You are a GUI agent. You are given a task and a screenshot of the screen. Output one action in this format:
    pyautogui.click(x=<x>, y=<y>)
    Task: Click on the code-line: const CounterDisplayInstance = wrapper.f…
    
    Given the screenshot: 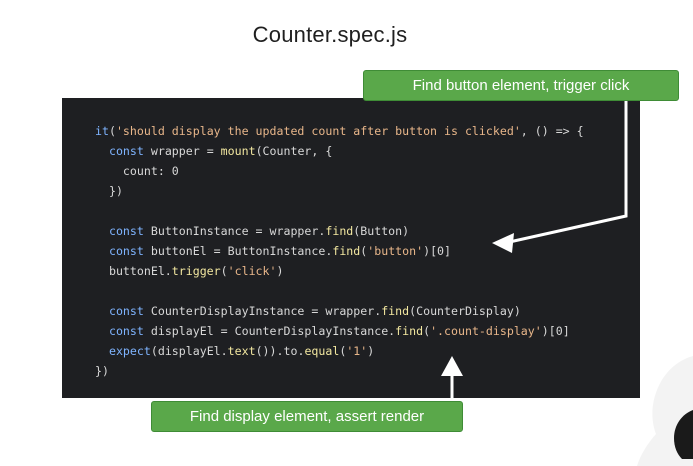 What is the action you would take?
    pyautogui.click(x=314, y=311)
    